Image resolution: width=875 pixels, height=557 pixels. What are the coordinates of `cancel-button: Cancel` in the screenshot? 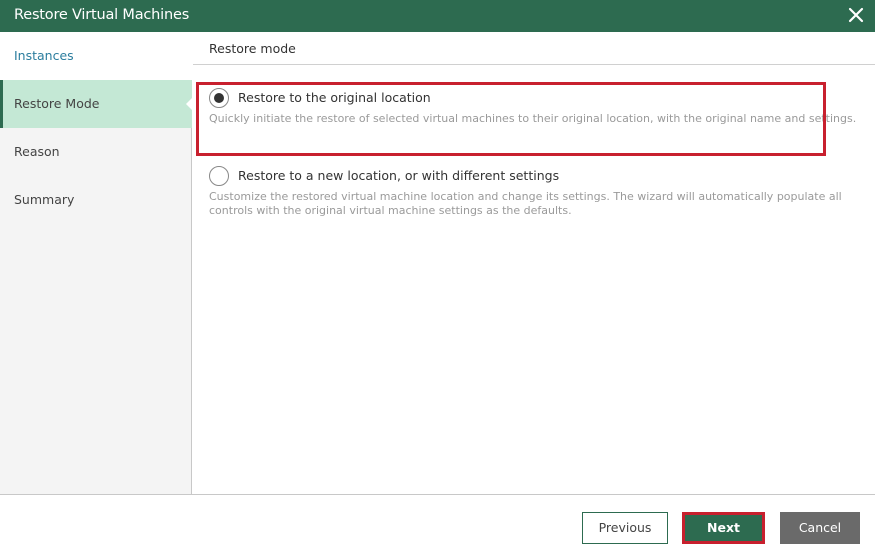 It's located at (820, 528).